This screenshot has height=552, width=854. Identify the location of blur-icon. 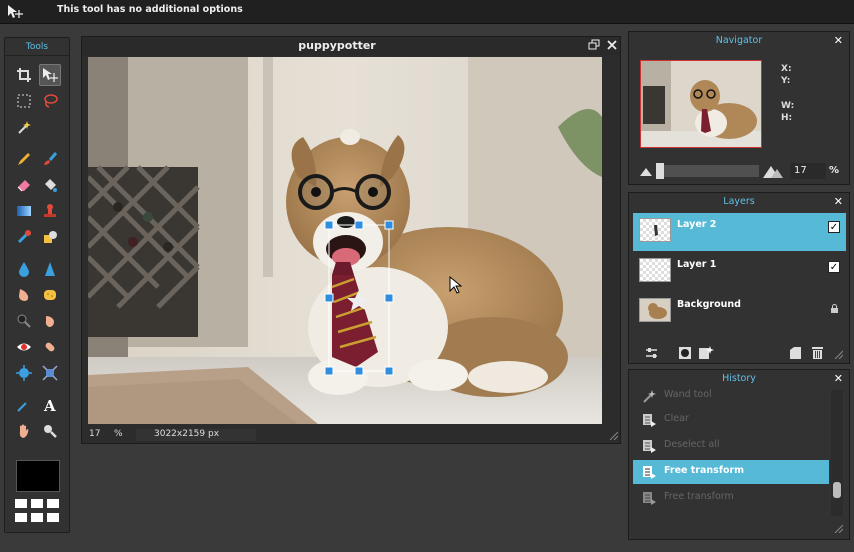
(24, 269).